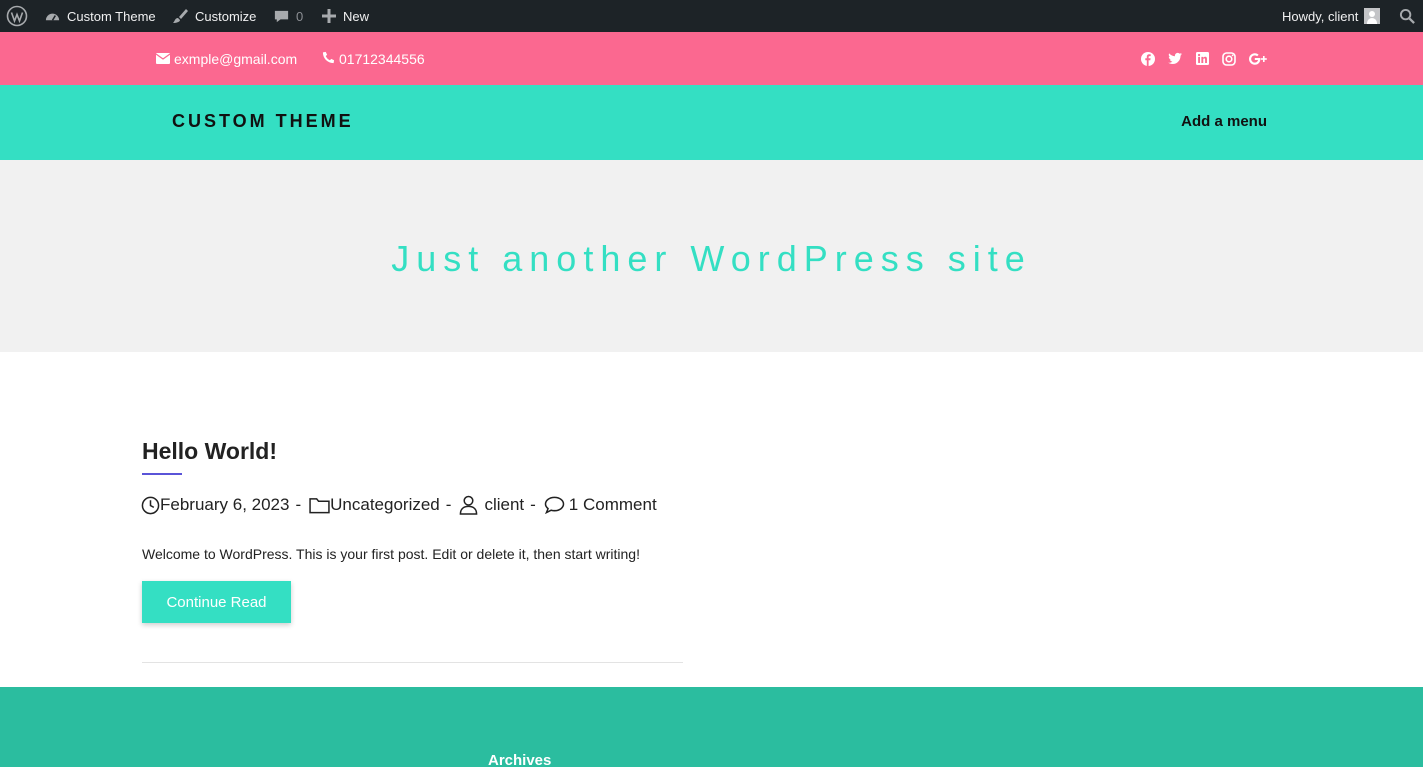  Describe the element at coordinates (225, 504) in the screenshot. I see `post-date-text: February 6, 2023` at that location.